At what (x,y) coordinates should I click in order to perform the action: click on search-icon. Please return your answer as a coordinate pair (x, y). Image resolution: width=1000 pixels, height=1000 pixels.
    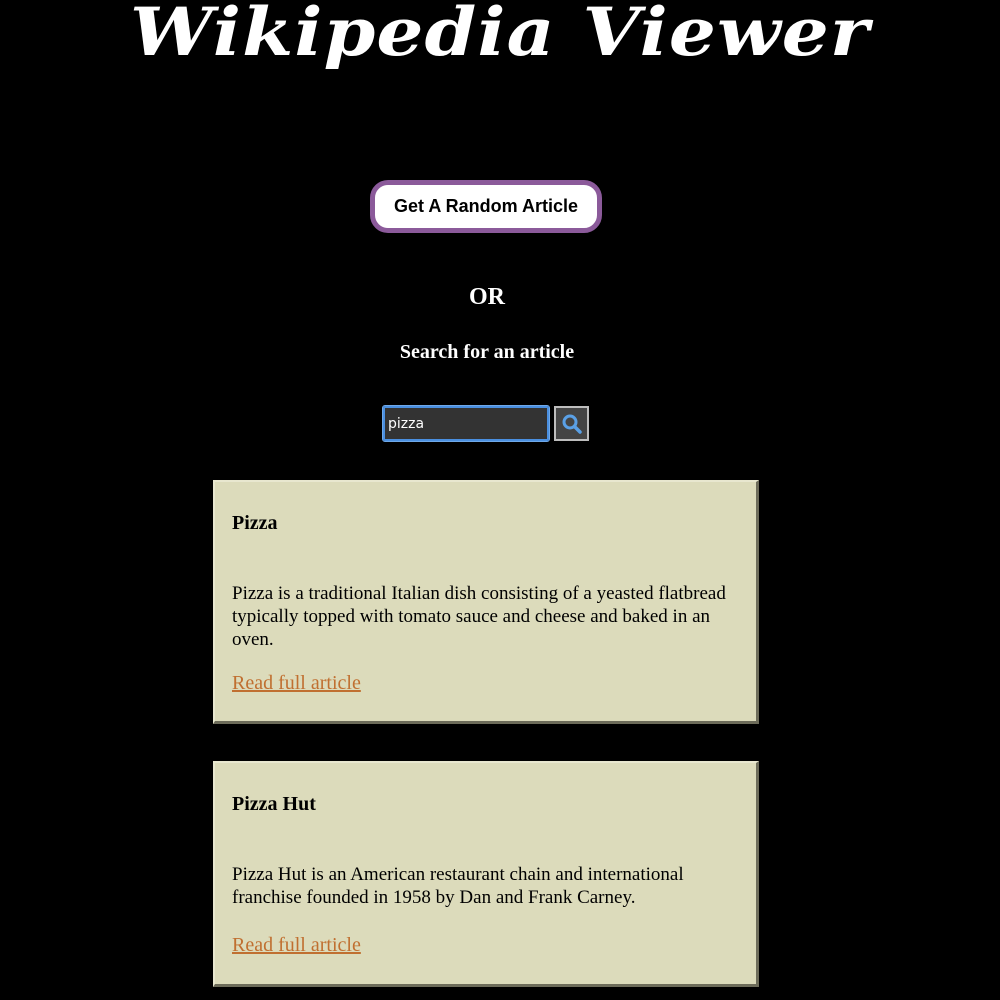
    Looking at the image, I should click on (572, 424).